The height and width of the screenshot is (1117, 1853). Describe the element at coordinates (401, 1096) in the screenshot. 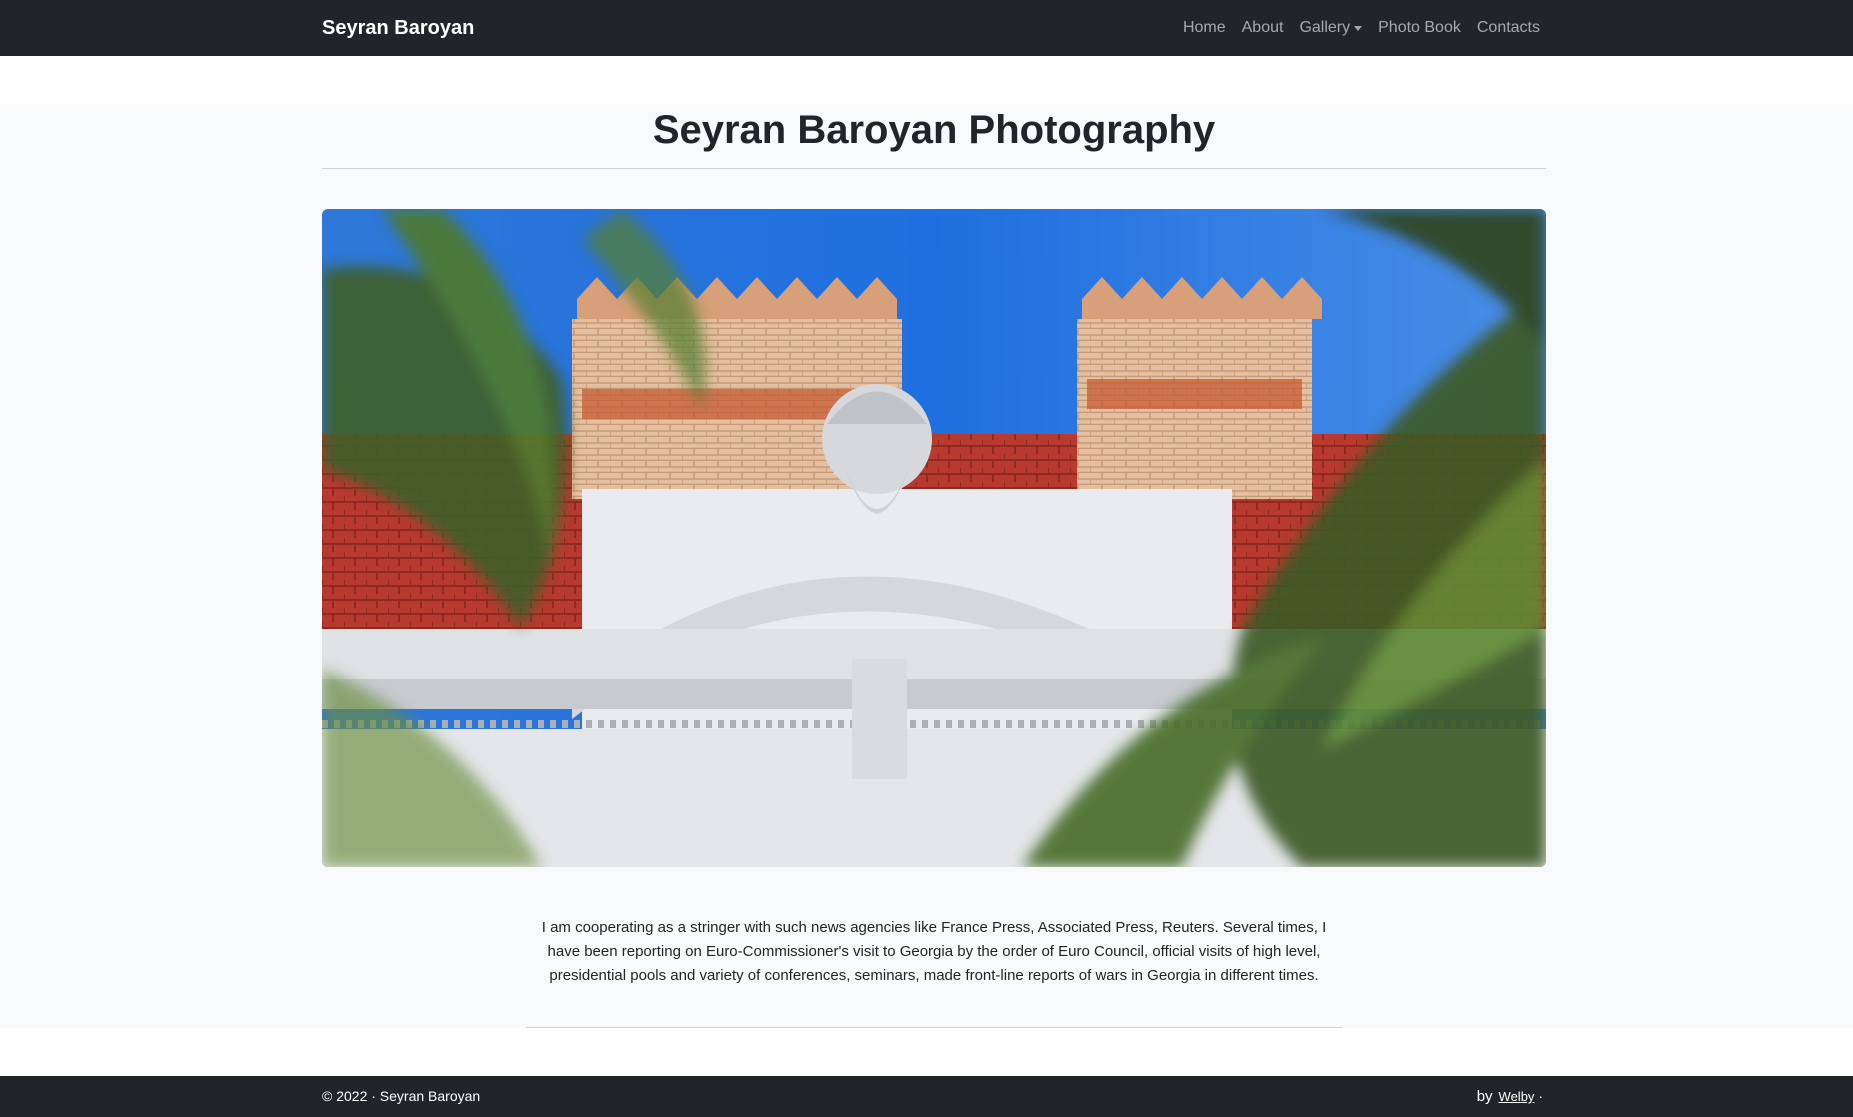

I see `footer-copyright: © 2022 · Seyran Baroyan` at that location.